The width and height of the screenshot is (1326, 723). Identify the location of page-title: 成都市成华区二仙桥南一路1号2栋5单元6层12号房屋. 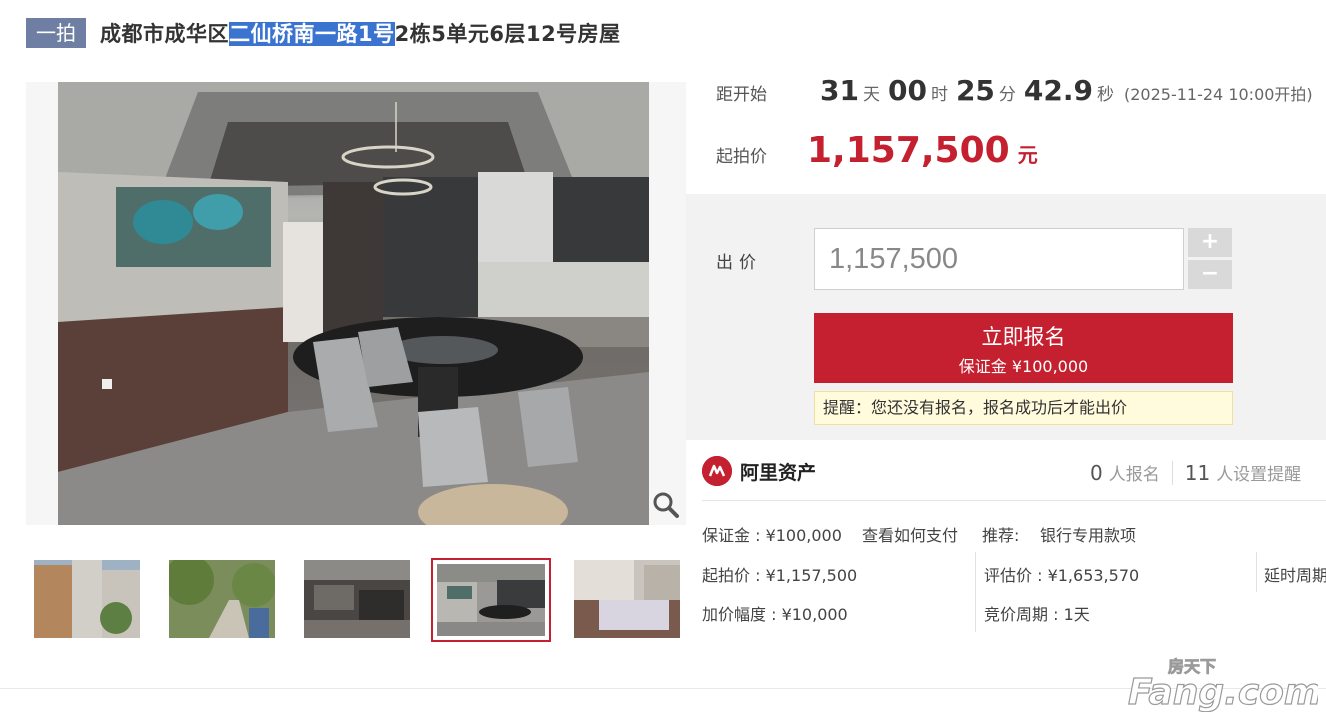
(360, 33).